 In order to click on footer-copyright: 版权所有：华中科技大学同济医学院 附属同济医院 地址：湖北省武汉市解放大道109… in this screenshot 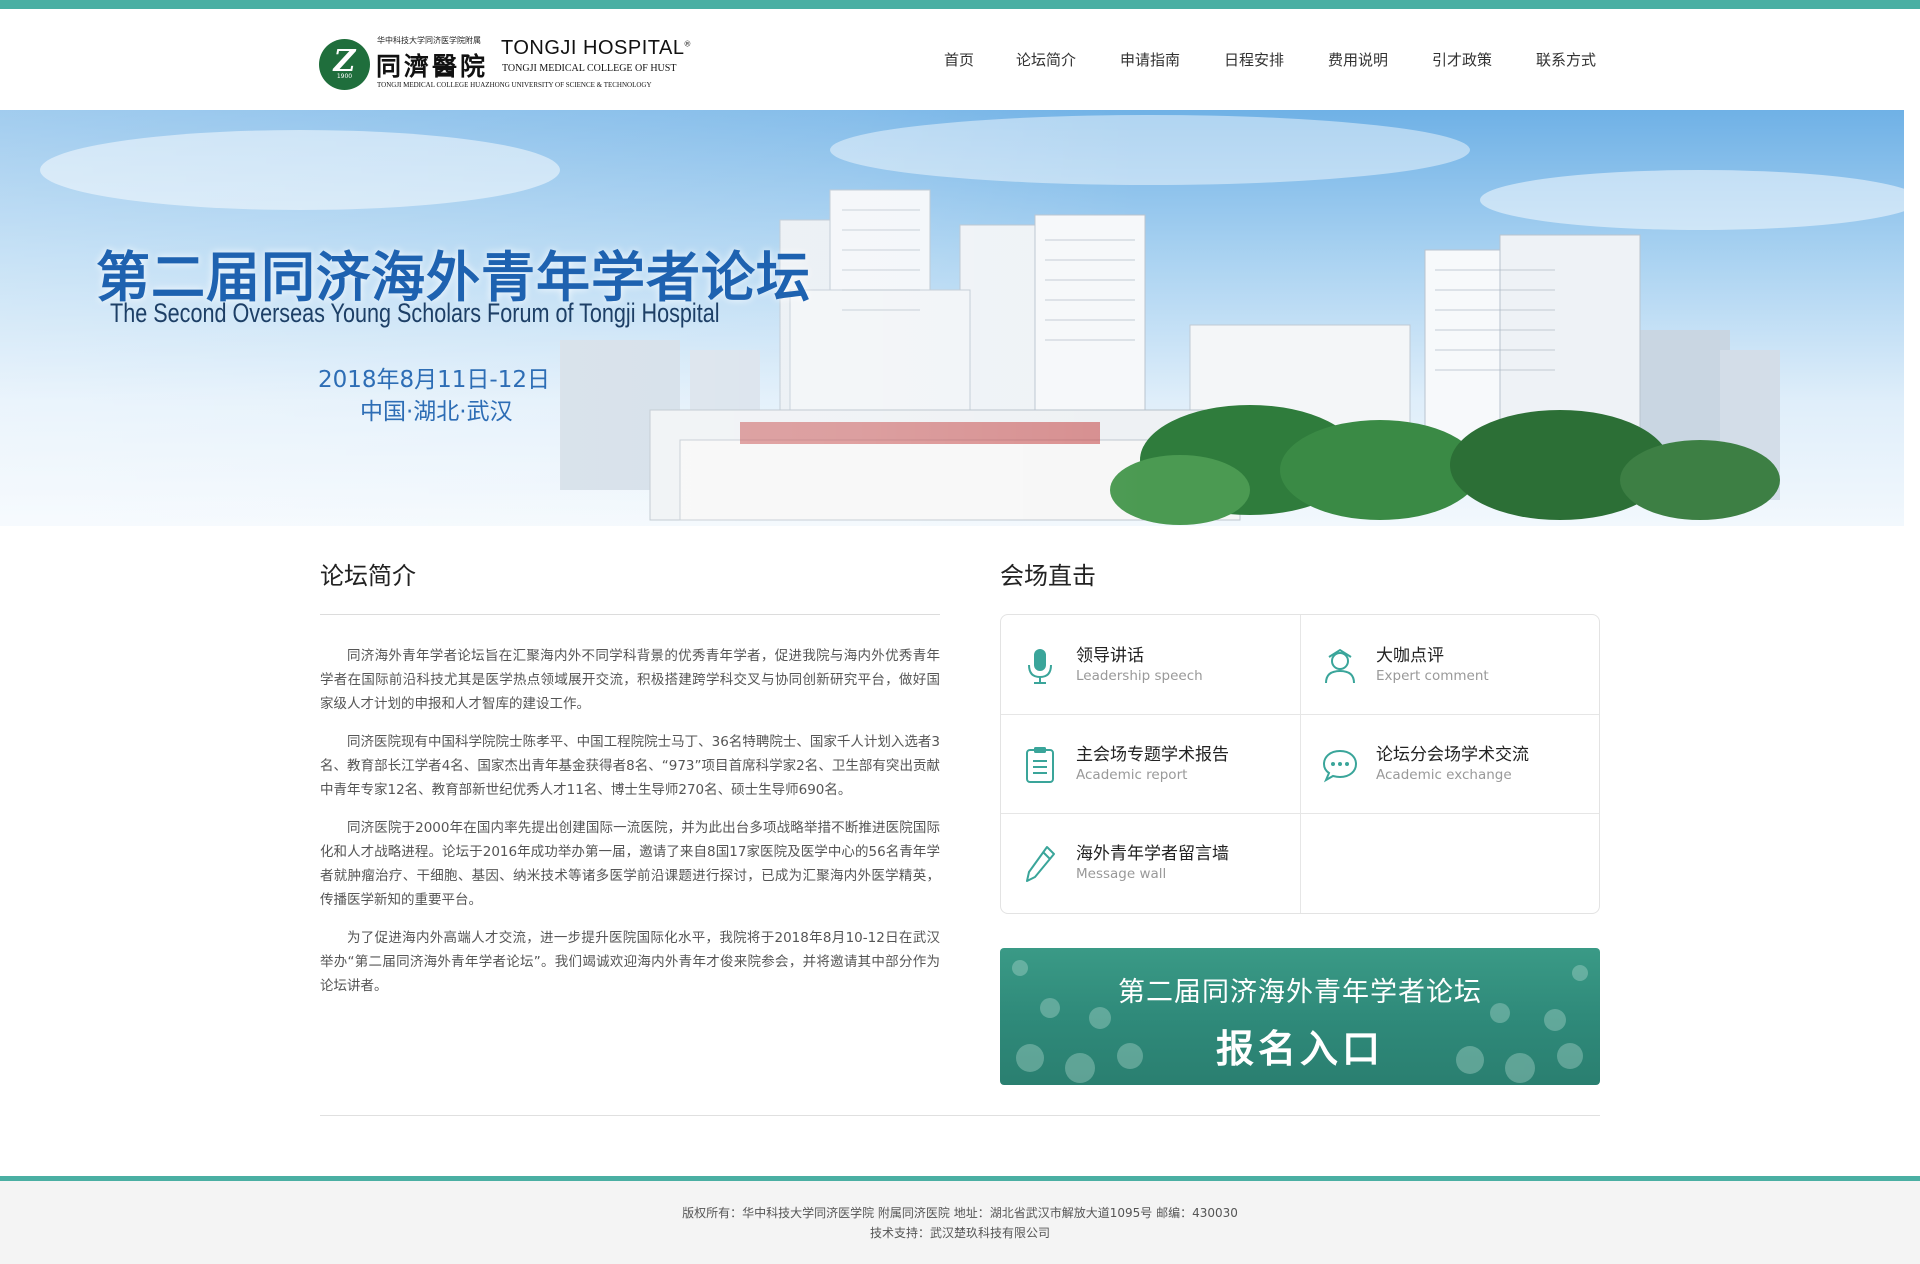, I will do `click(960, 1213)`.